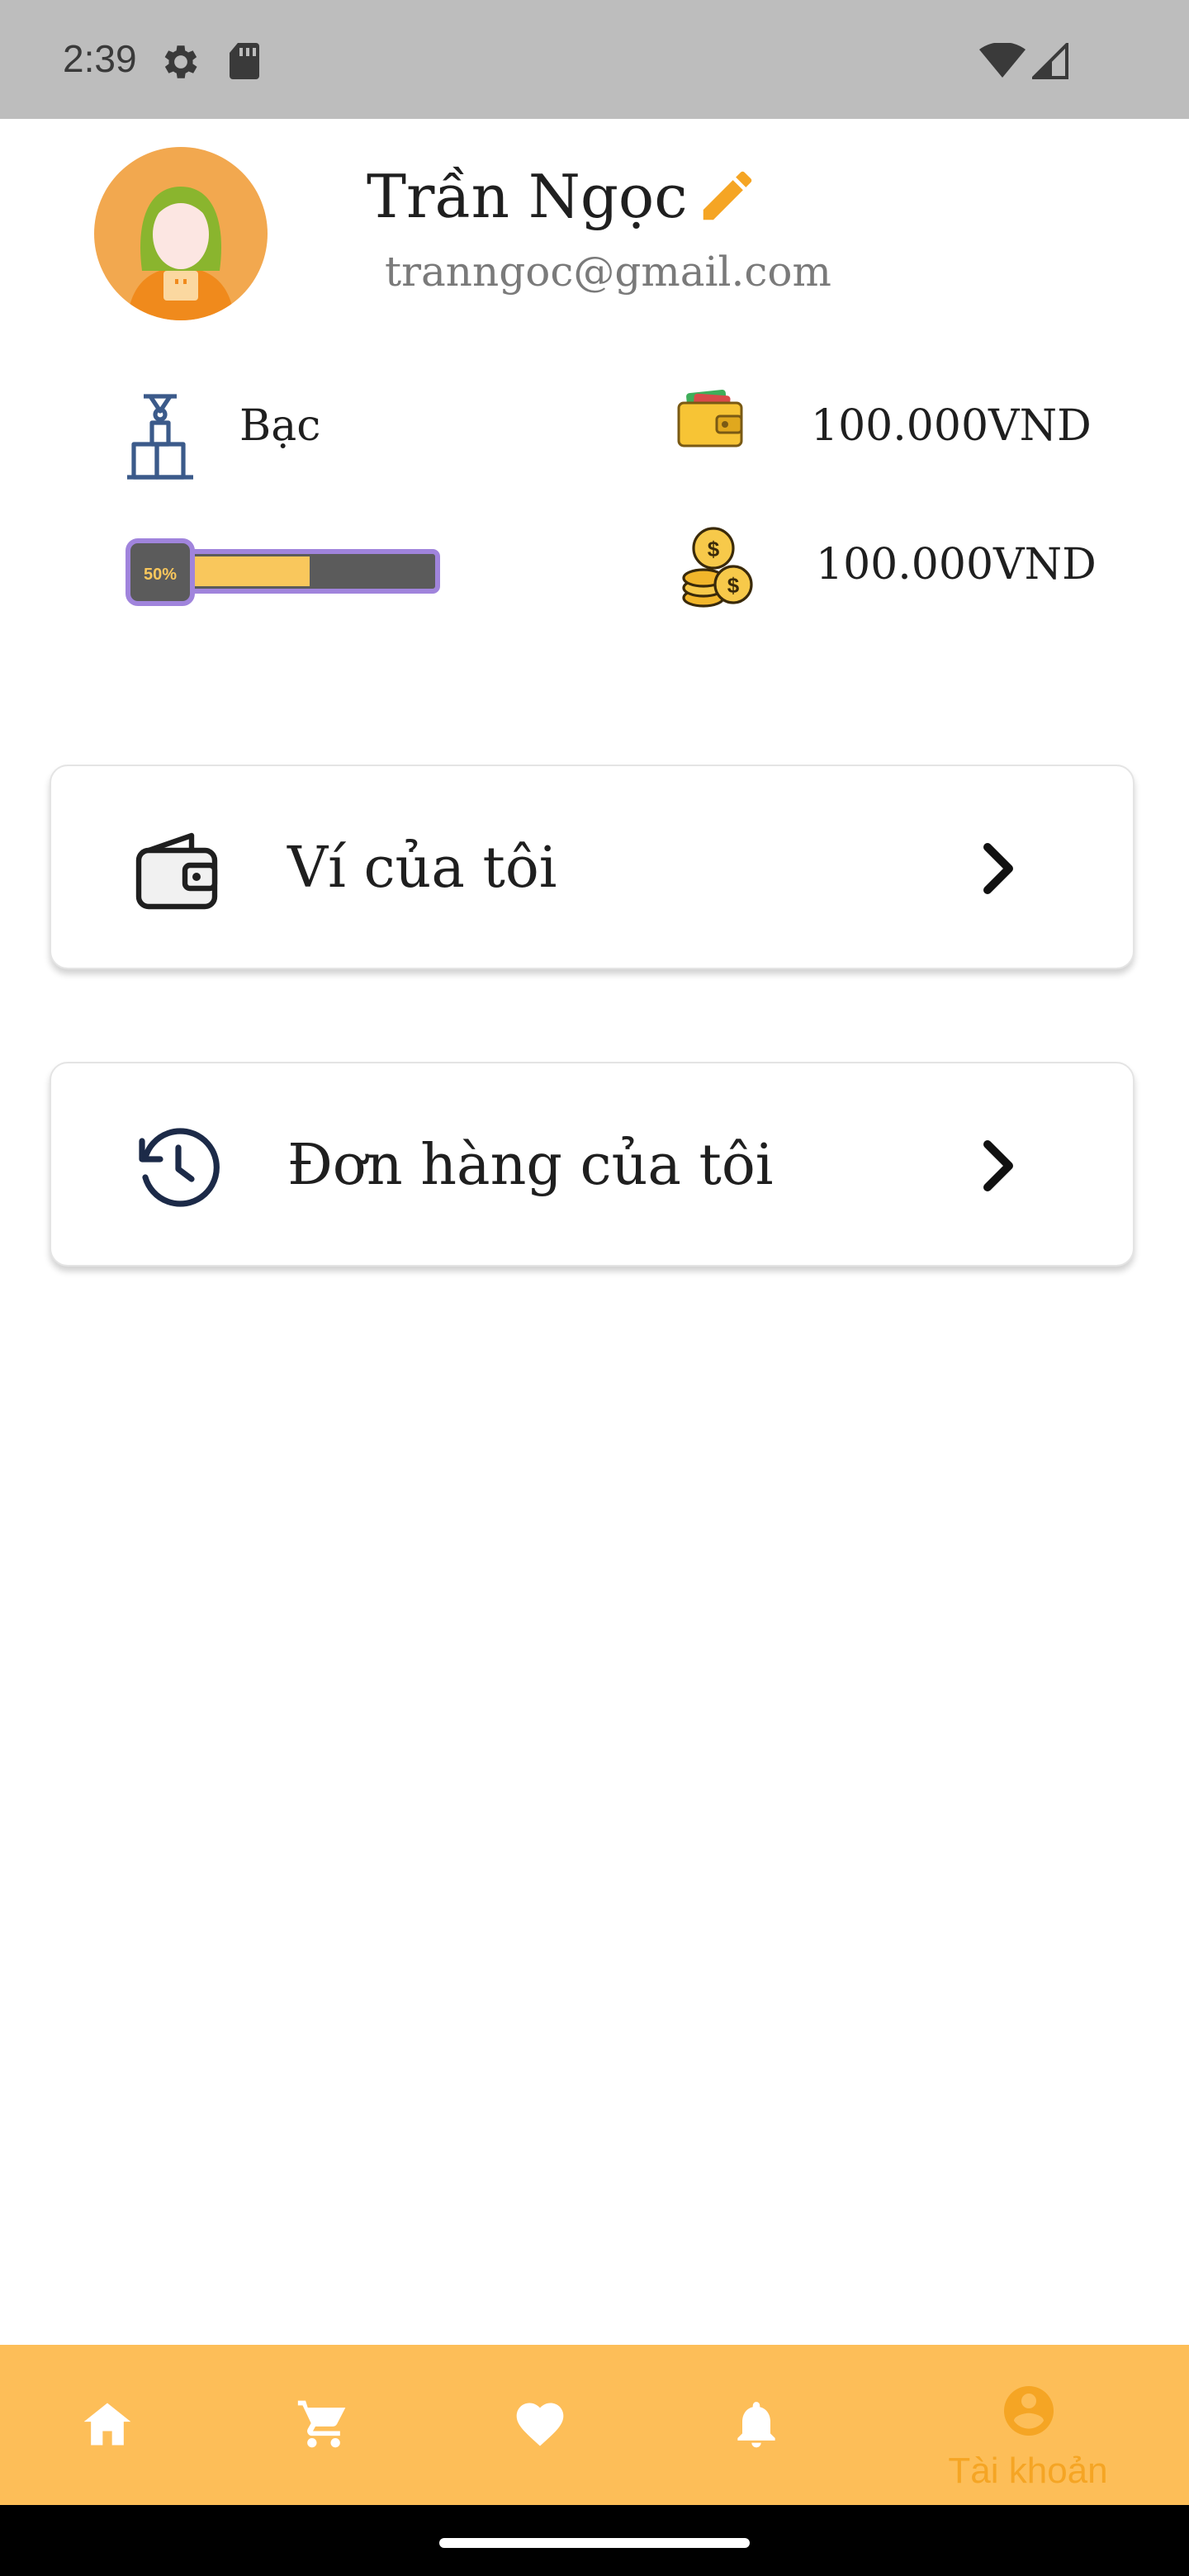 This screenshot has width=1189, height=2576. Describe the element at coordinates (956, 565) in the screenshot. I see `coin-balance: 100.000VND` at that location.